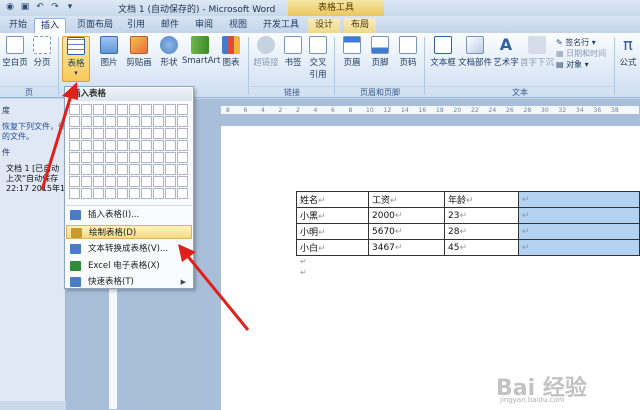  What do you see at coordinates (204, 25) in the screenshot?
I see `tab-review: 审阅` at bounding box center [204, 25].